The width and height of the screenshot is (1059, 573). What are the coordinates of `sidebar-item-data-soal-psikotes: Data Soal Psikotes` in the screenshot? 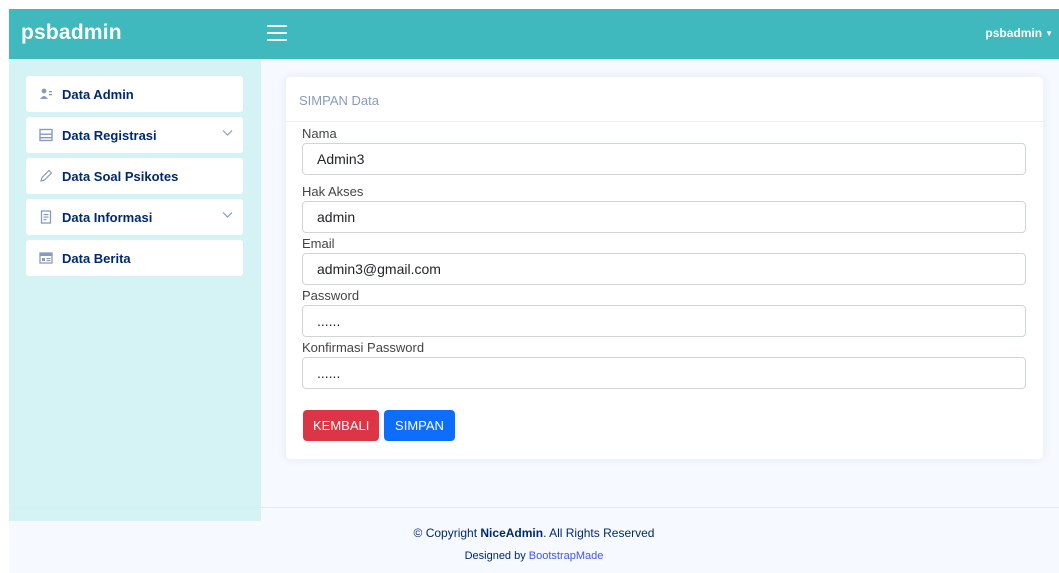 It's located at (134, 176).